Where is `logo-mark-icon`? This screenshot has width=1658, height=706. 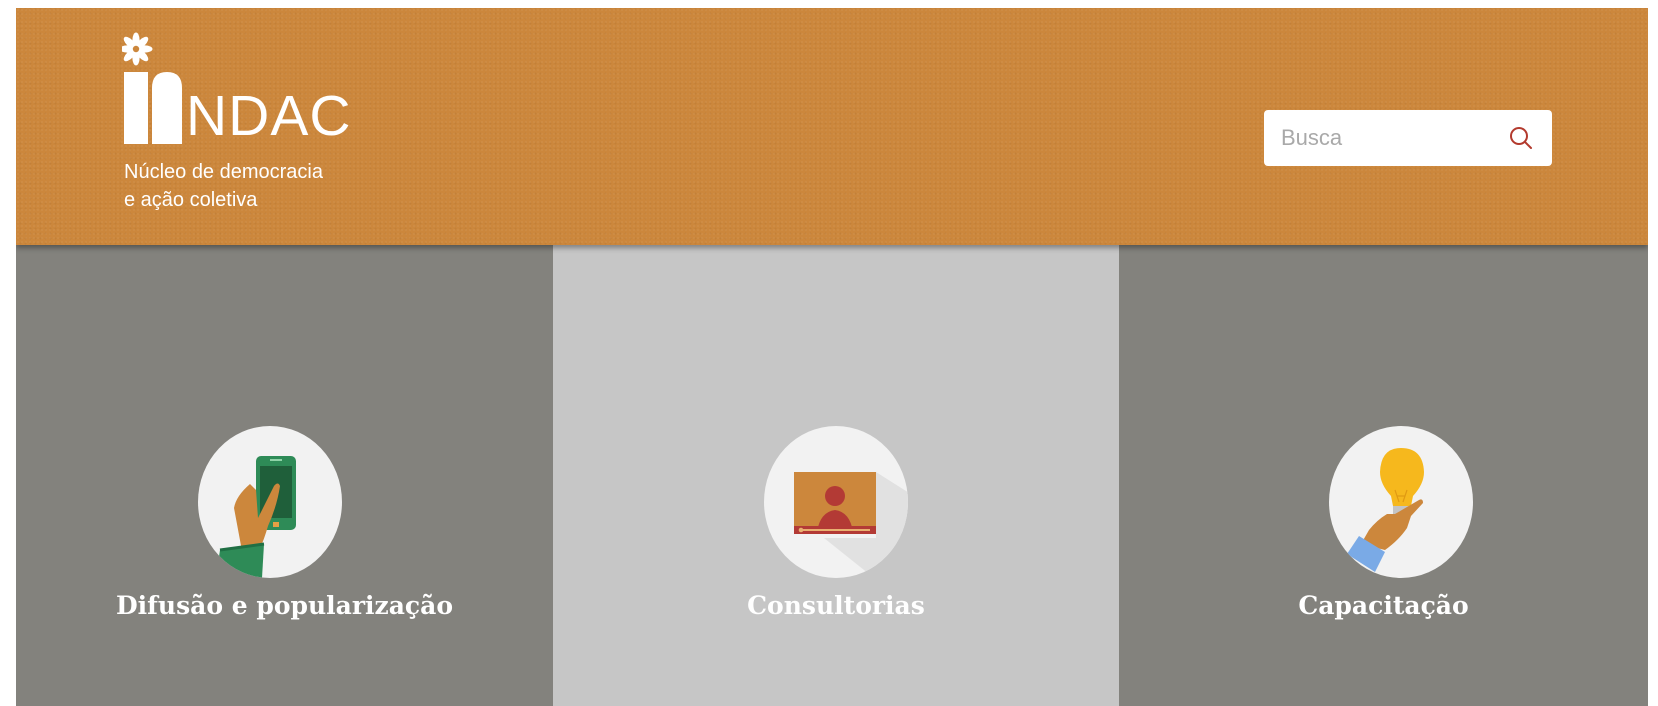 logo-mark-icon is located at coordinates (152, 88).